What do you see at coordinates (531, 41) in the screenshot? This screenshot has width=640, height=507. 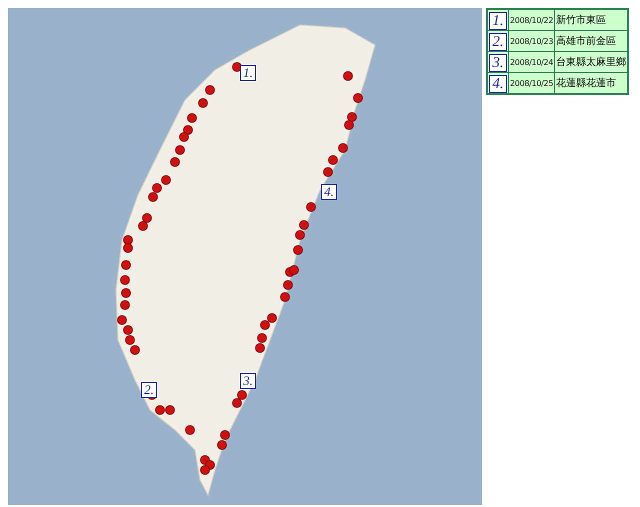 I see `date-cell: 2008/10/23` at bounding box center [531, 41].